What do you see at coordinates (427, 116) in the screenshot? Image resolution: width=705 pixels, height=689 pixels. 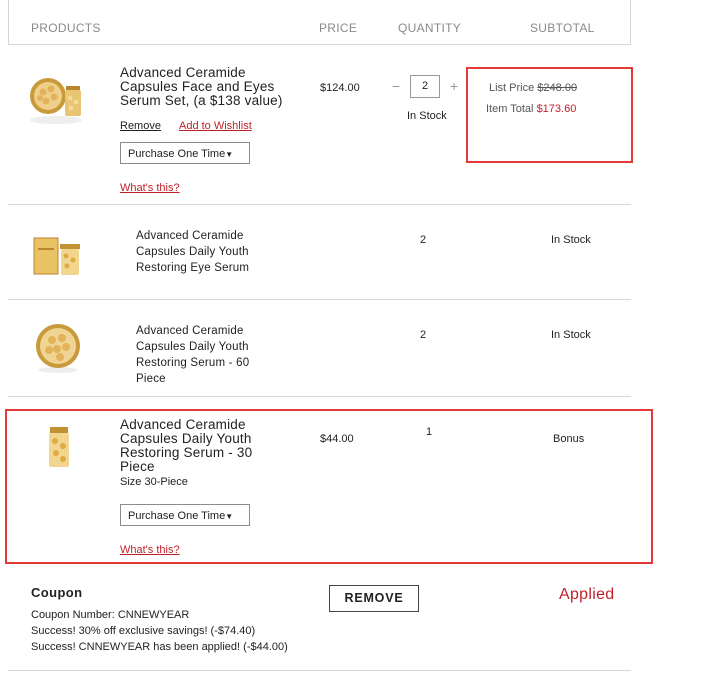 I see `item1-stock: In Stock` at bounding box center [427, 116].